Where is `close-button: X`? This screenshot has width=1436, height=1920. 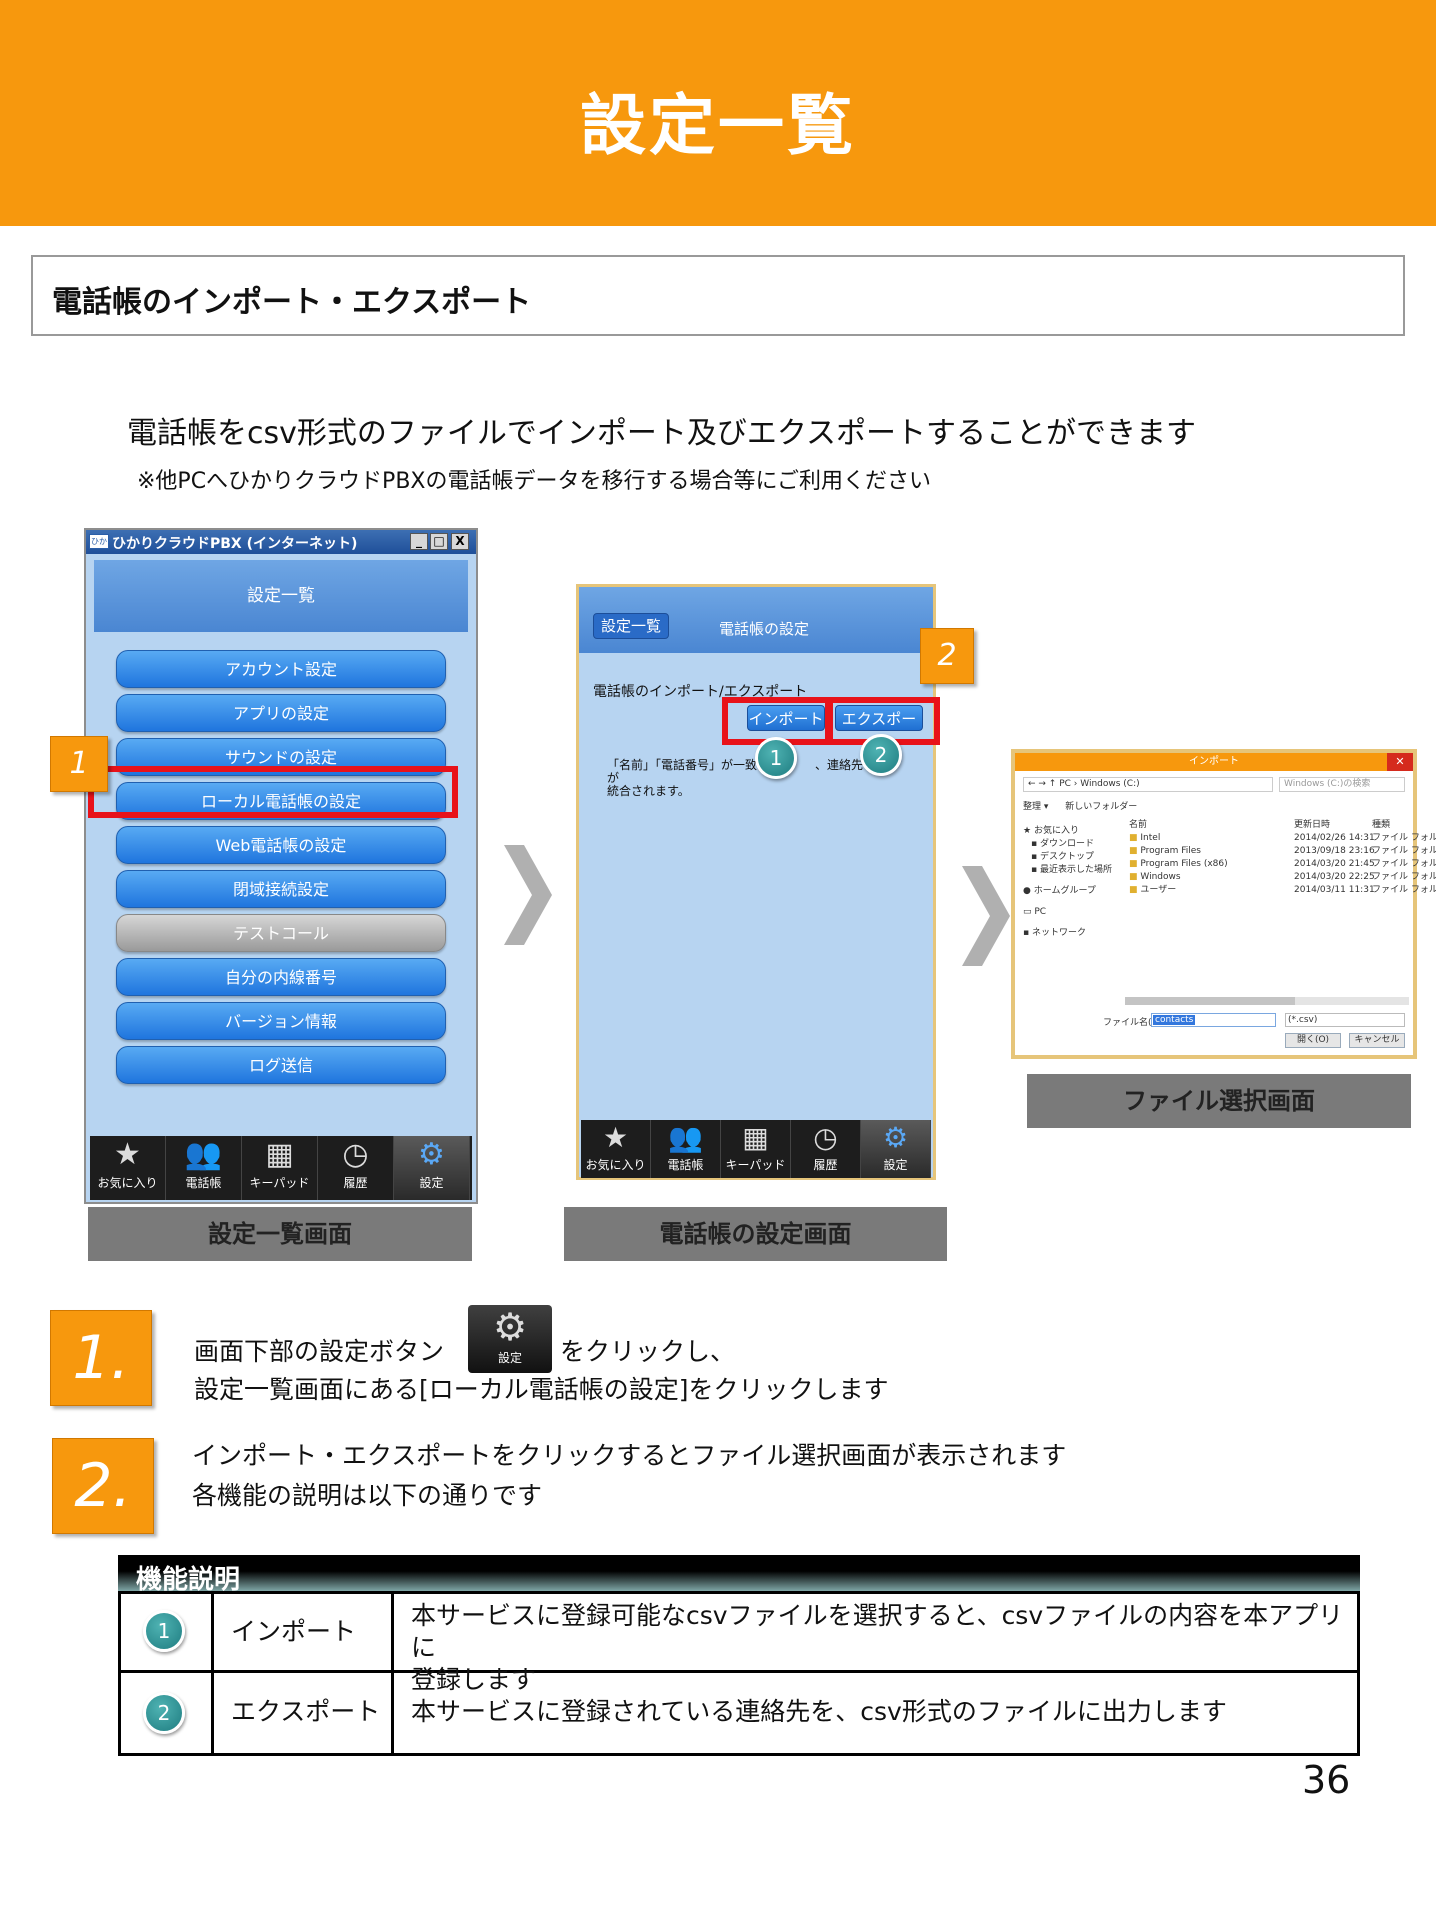
close-button: X is located at coordinates (460, 541).